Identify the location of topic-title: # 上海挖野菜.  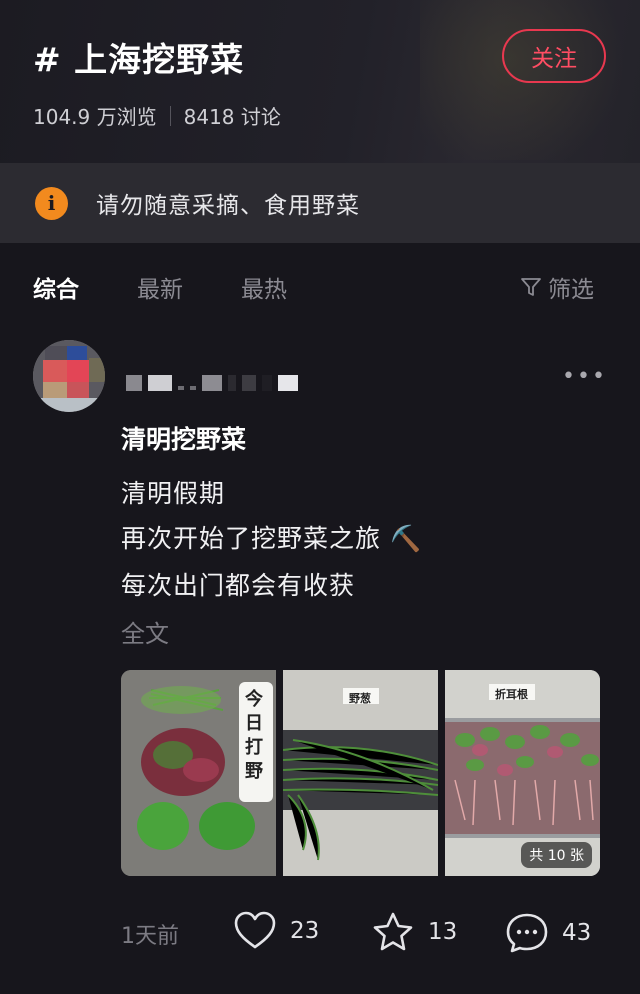
(139, 59).